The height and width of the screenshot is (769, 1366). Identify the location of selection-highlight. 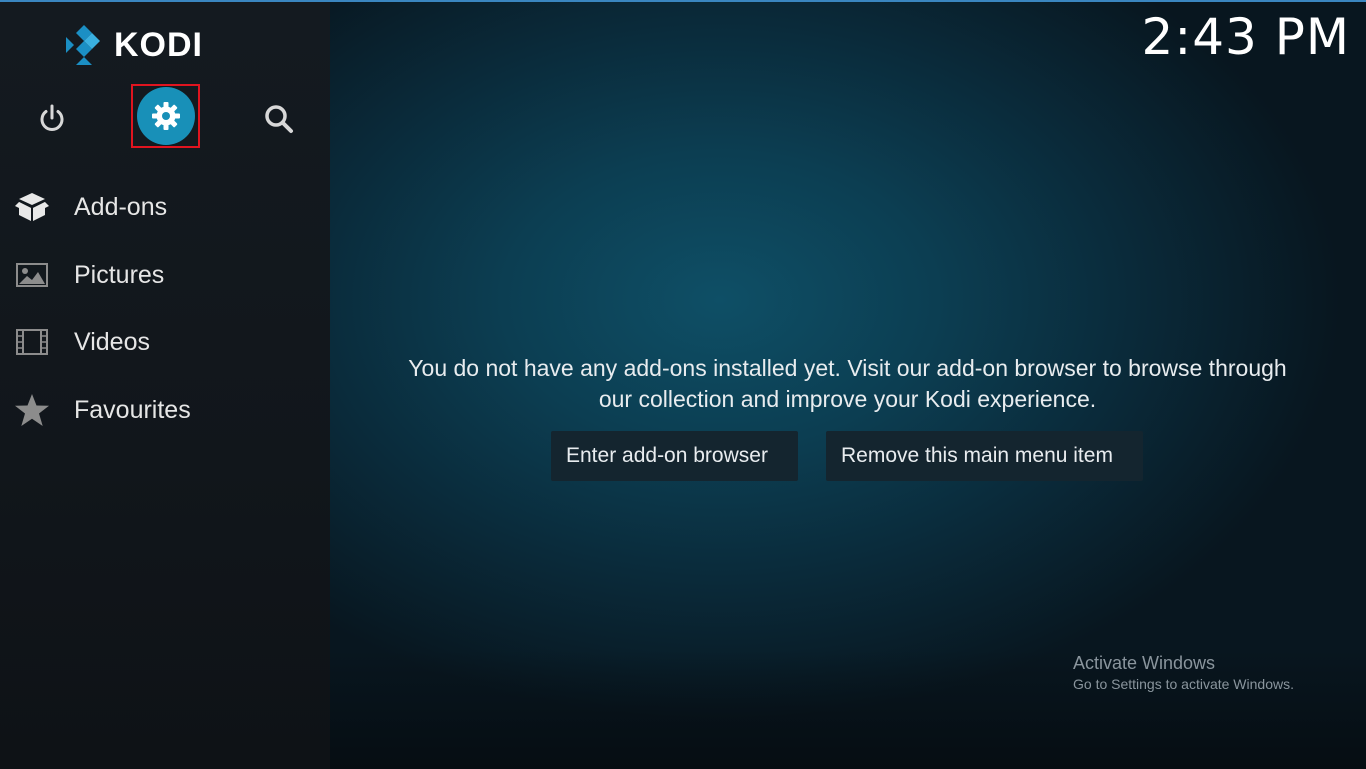
(165, 116).